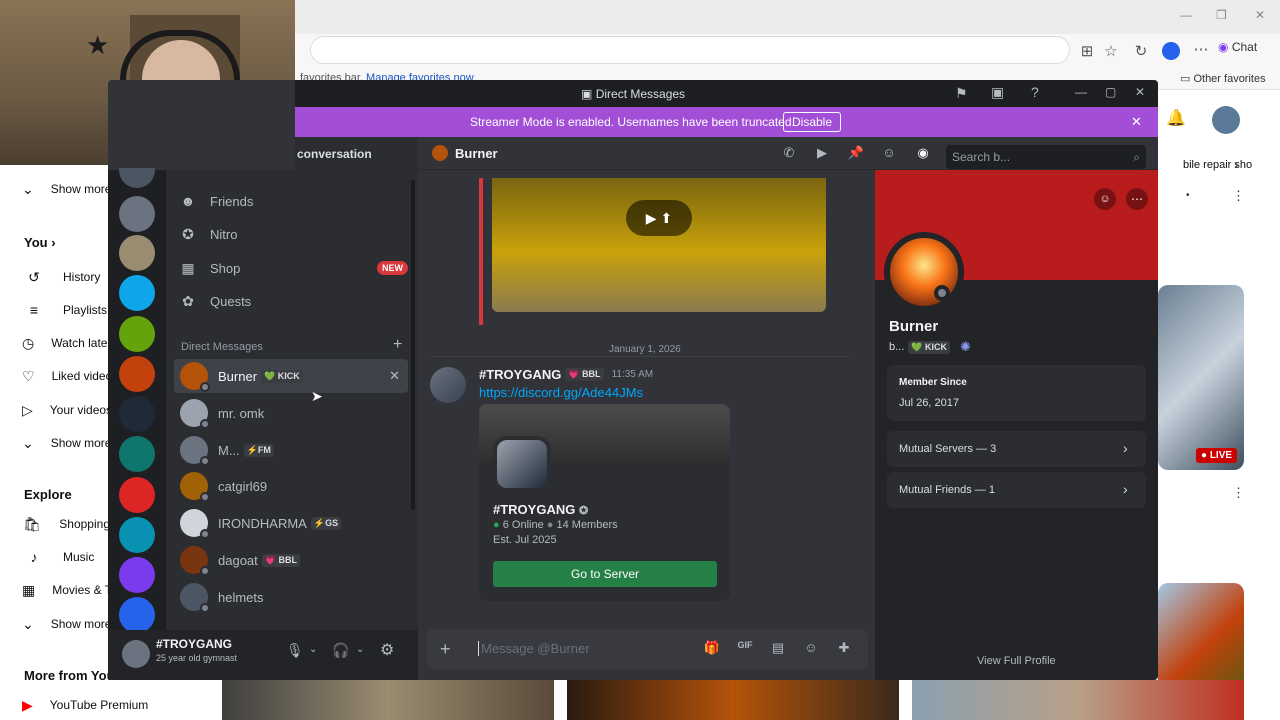  I want to click on copilot-chat-button: ◉ Chat, so click(1237, 47).